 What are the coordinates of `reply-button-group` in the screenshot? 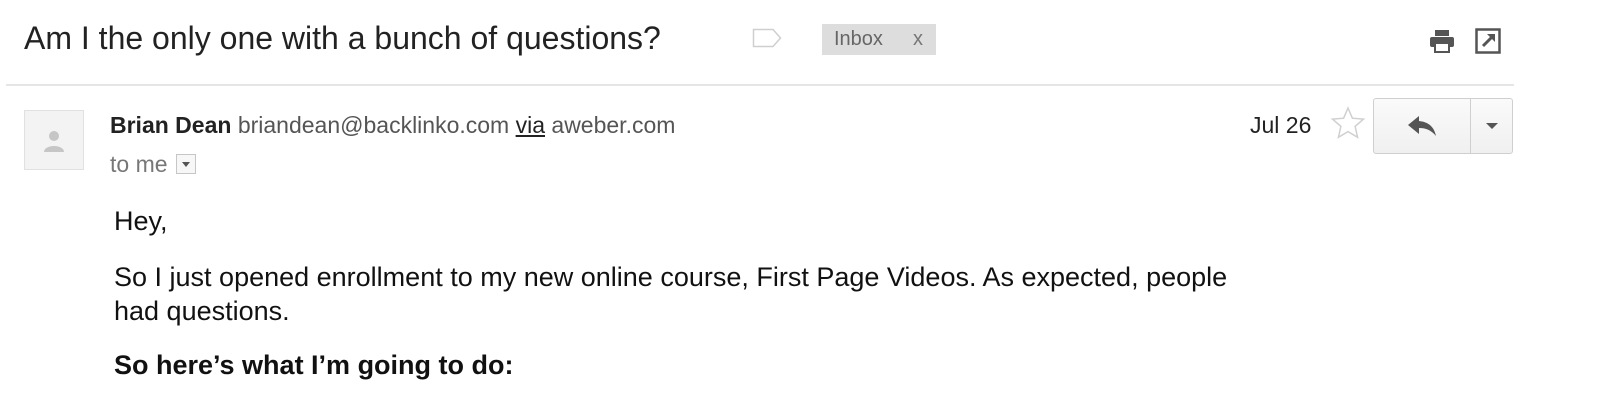 It's located at (1443, 126).